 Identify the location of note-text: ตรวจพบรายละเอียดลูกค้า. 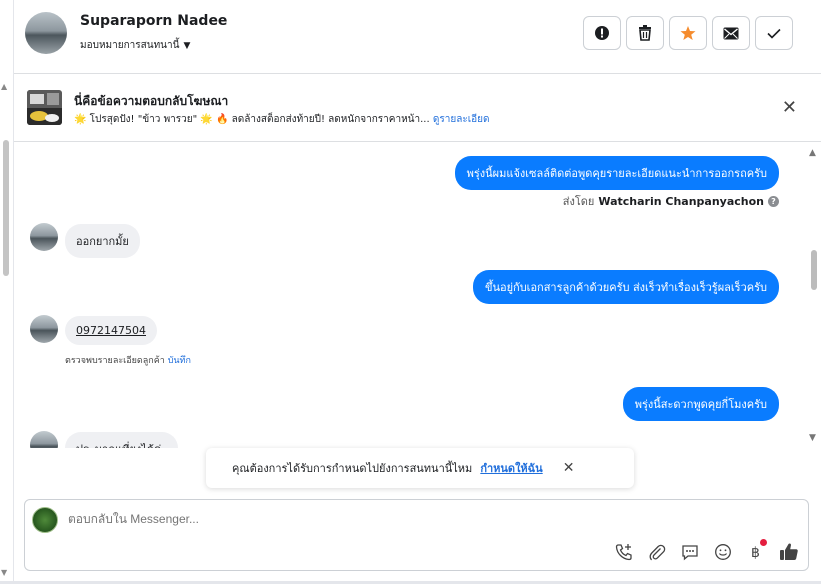
(115, 361).